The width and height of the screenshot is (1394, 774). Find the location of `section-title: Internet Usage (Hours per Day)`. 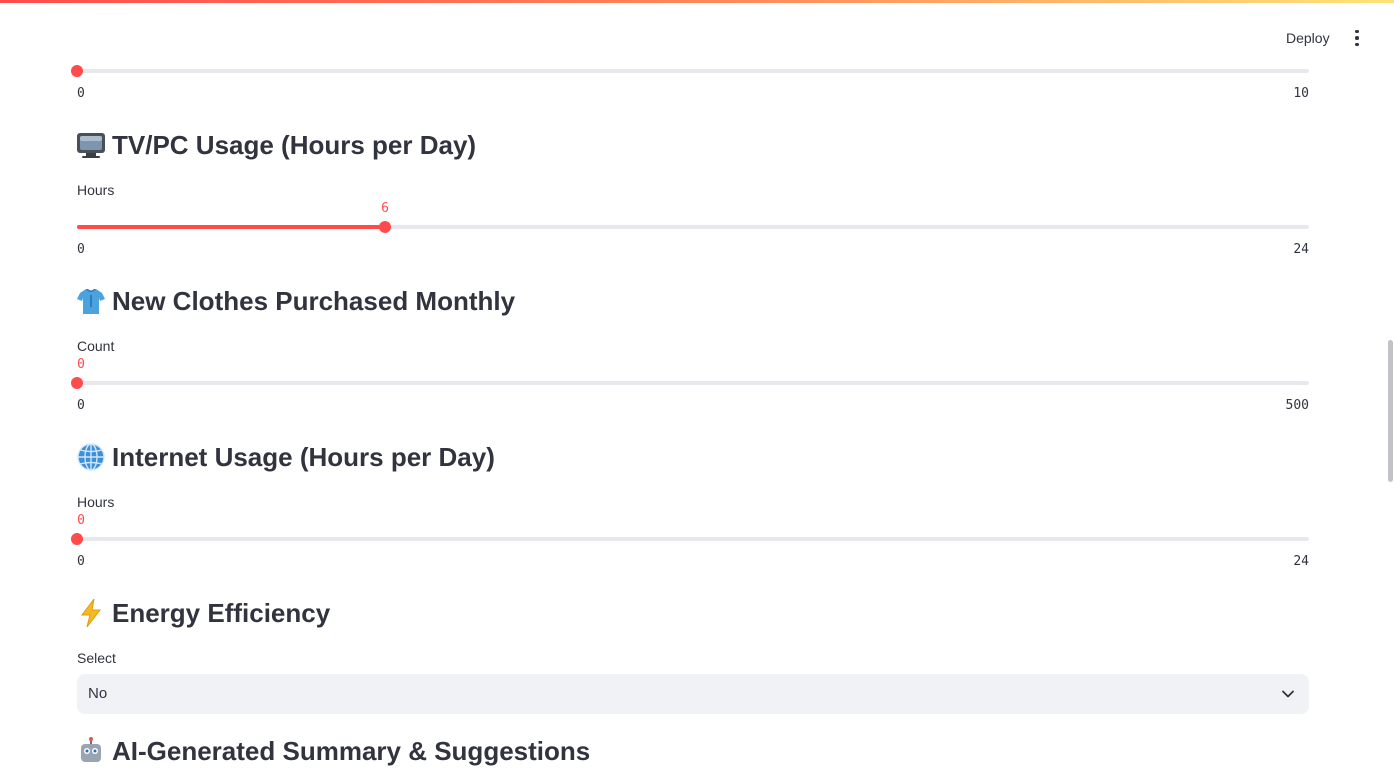

section-title: Internet Usage (Hours per Day) is located at coordinates (303, 457).